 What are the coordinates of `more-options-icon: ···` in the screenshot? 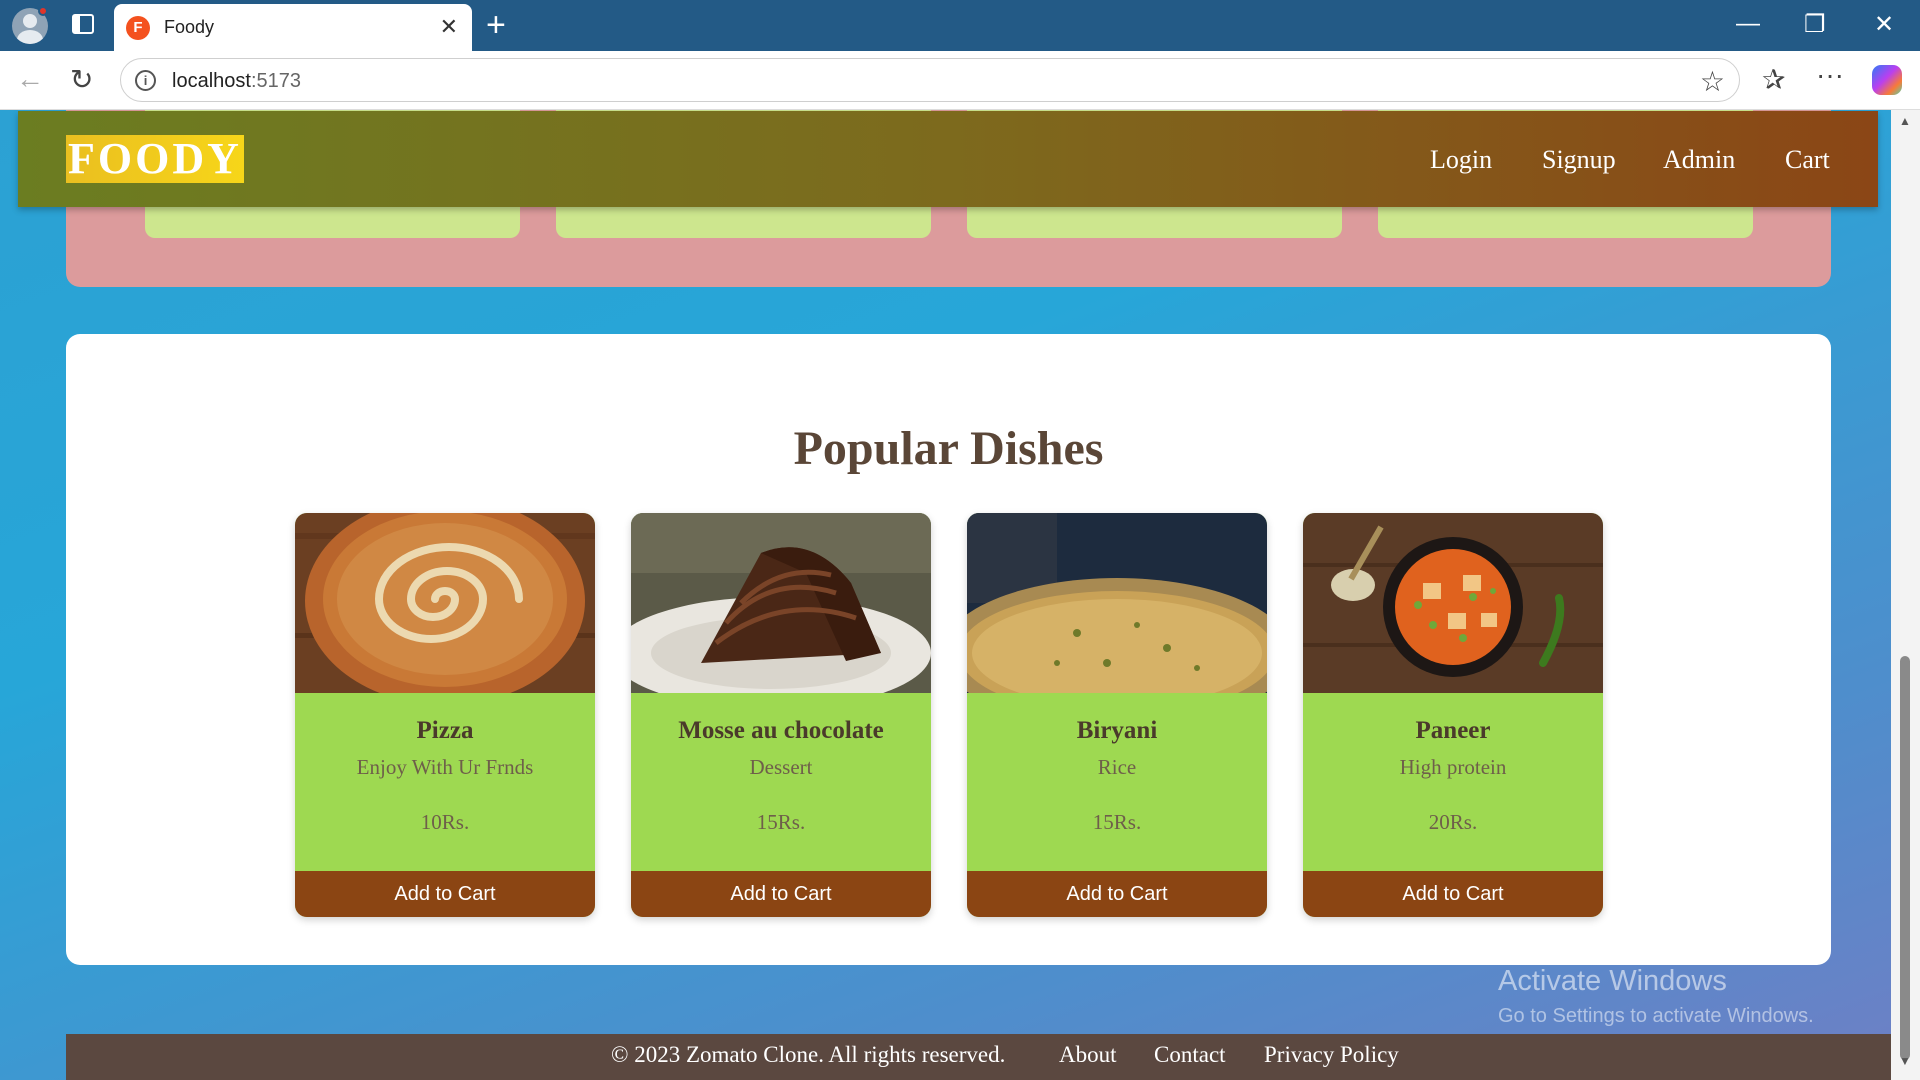 It's located at (1830, 75).